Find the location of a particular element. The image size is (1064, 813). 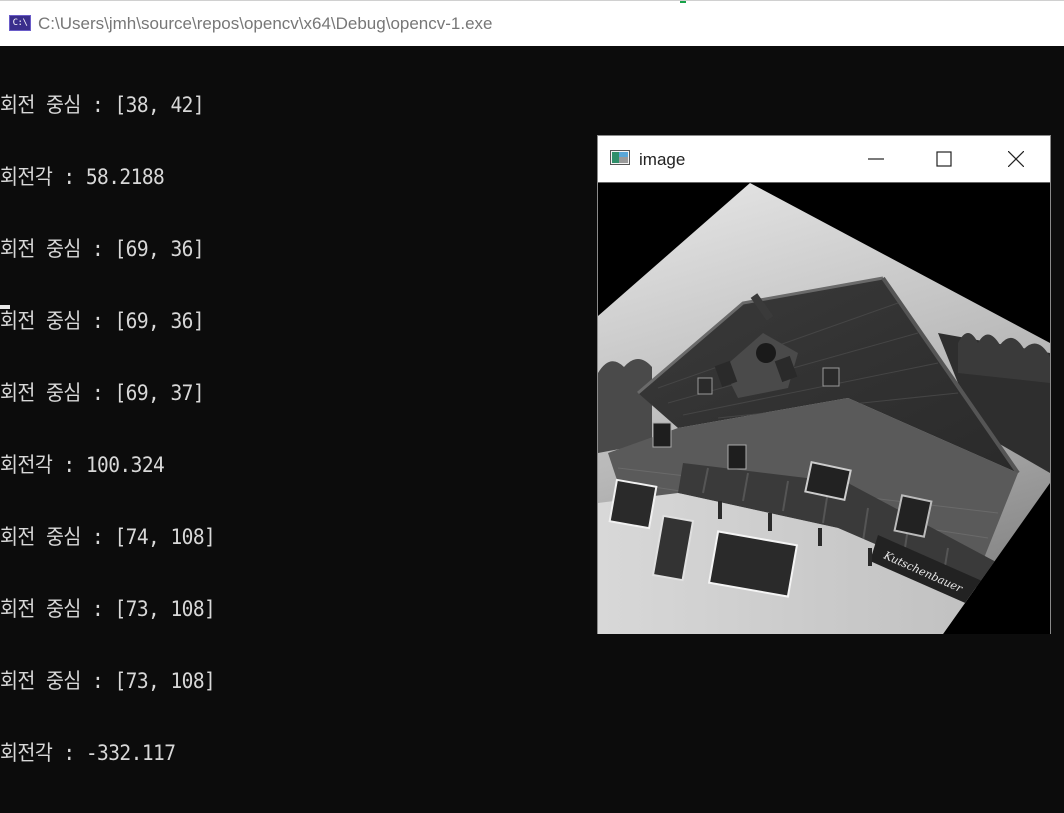

console-line: 회전 중심 : [74, 108] is located at coordinates (108, 537).